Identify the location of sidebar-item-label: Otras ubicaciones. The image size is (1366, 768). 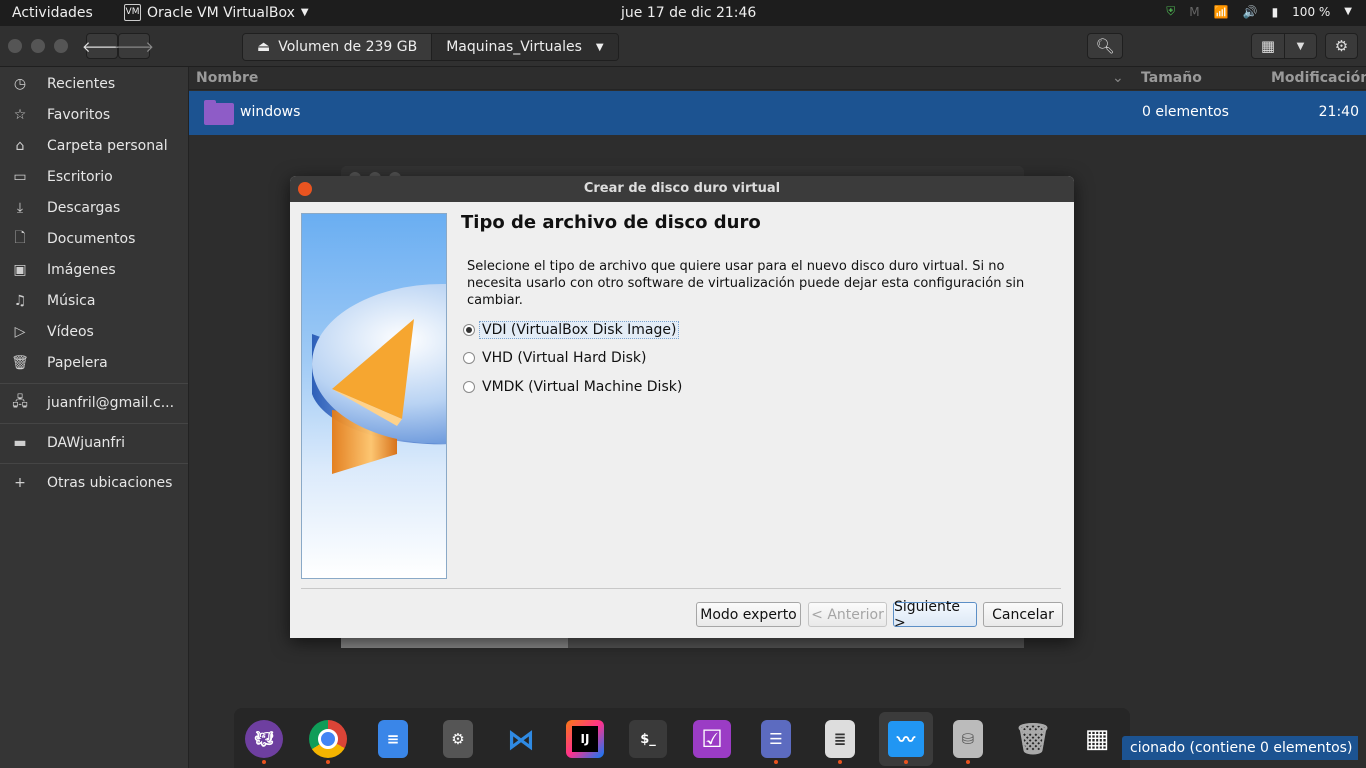
(110, 483).